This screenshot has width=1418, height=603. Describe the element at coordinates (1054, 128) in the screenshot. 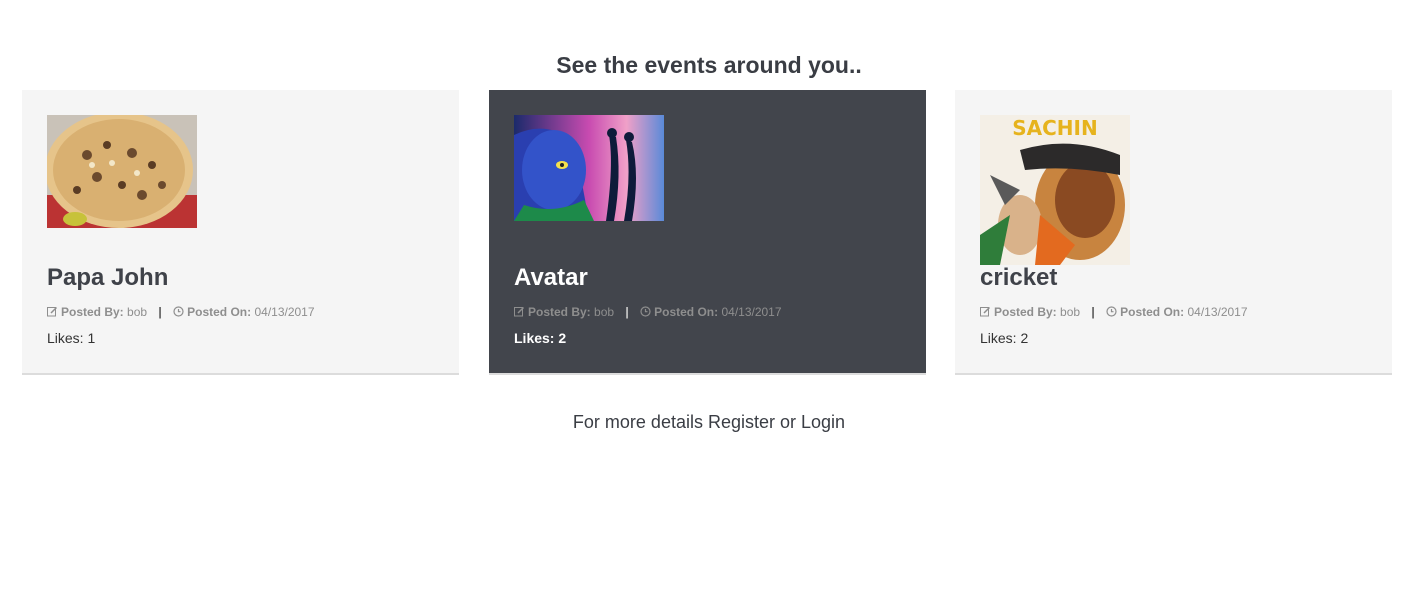

I see `poster-title-text: SACHIN` at that location.